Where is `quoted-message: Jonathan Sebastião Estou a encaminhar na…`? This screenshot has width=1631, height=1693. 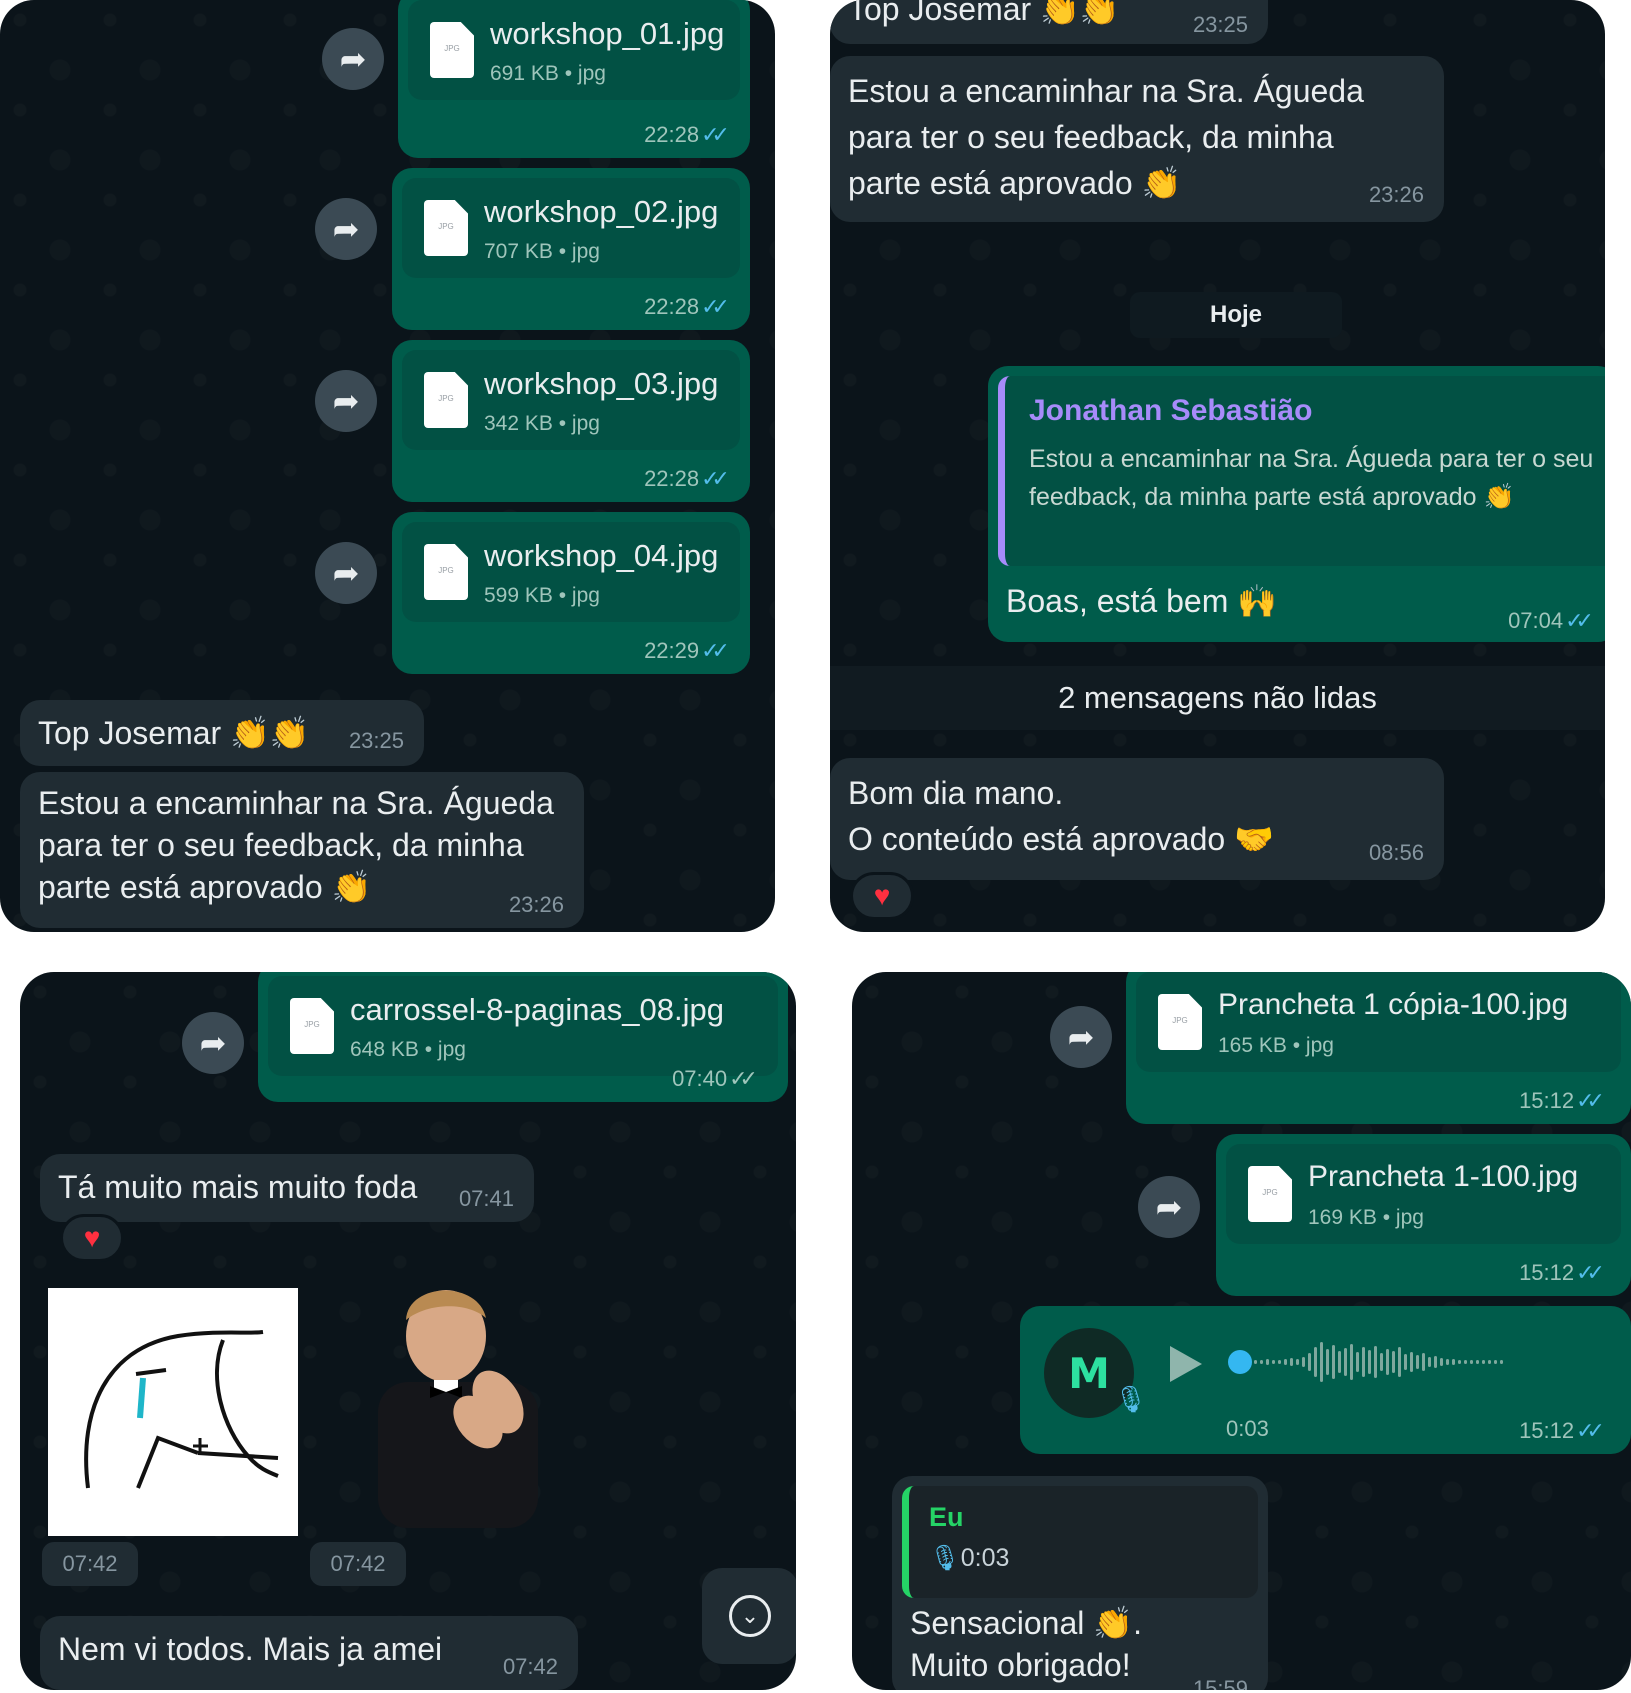
quoted-message: Jonathan Sebastião Estou a encaminhar na… is located at coordinates (1301, 471).